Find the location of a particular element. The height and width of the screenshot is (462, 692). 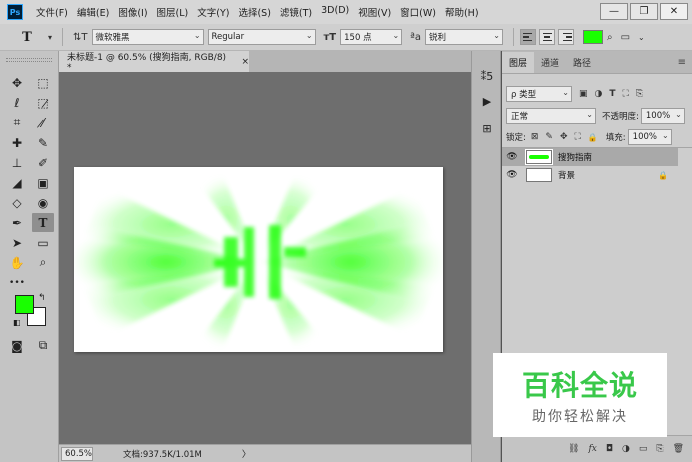

opacity-label: 不透明度: is located at coordinates (620, 117).